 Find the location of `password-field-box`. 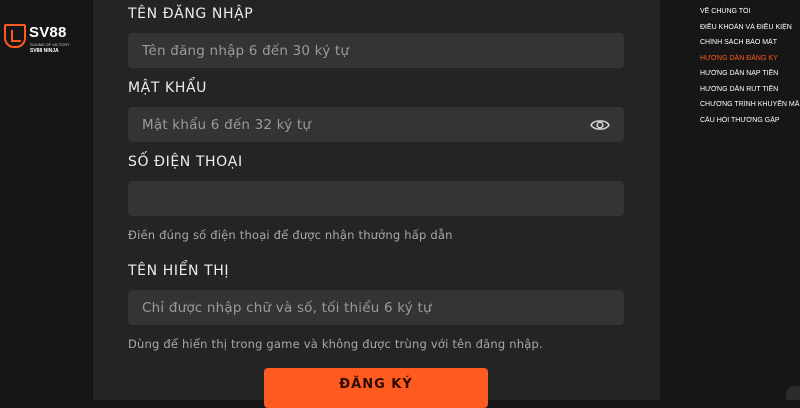

password-field-box is located at coordinates (376, 124).